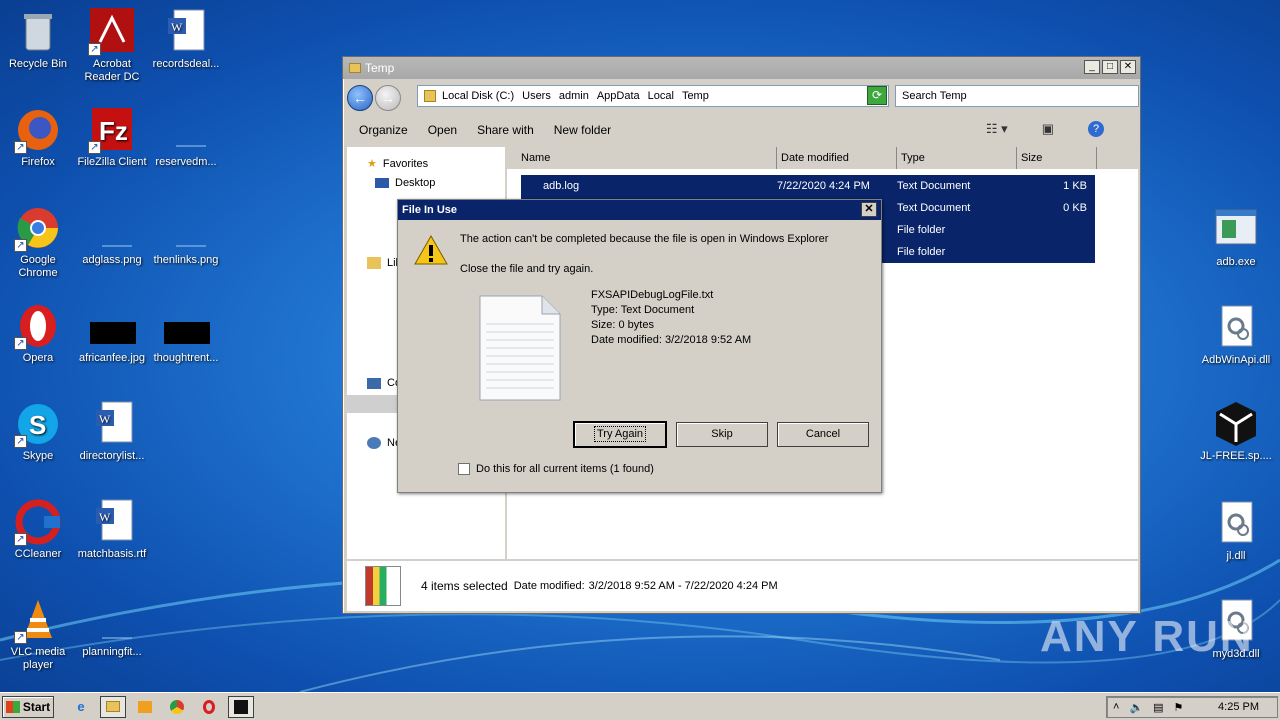  Describe the element at coordinates (877, 95) in the screenshot. I see `refresh-icon: ⟳` at that location.